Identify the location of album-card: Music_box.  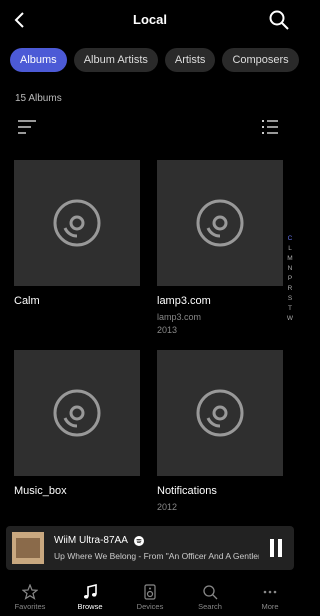
(77, 423).